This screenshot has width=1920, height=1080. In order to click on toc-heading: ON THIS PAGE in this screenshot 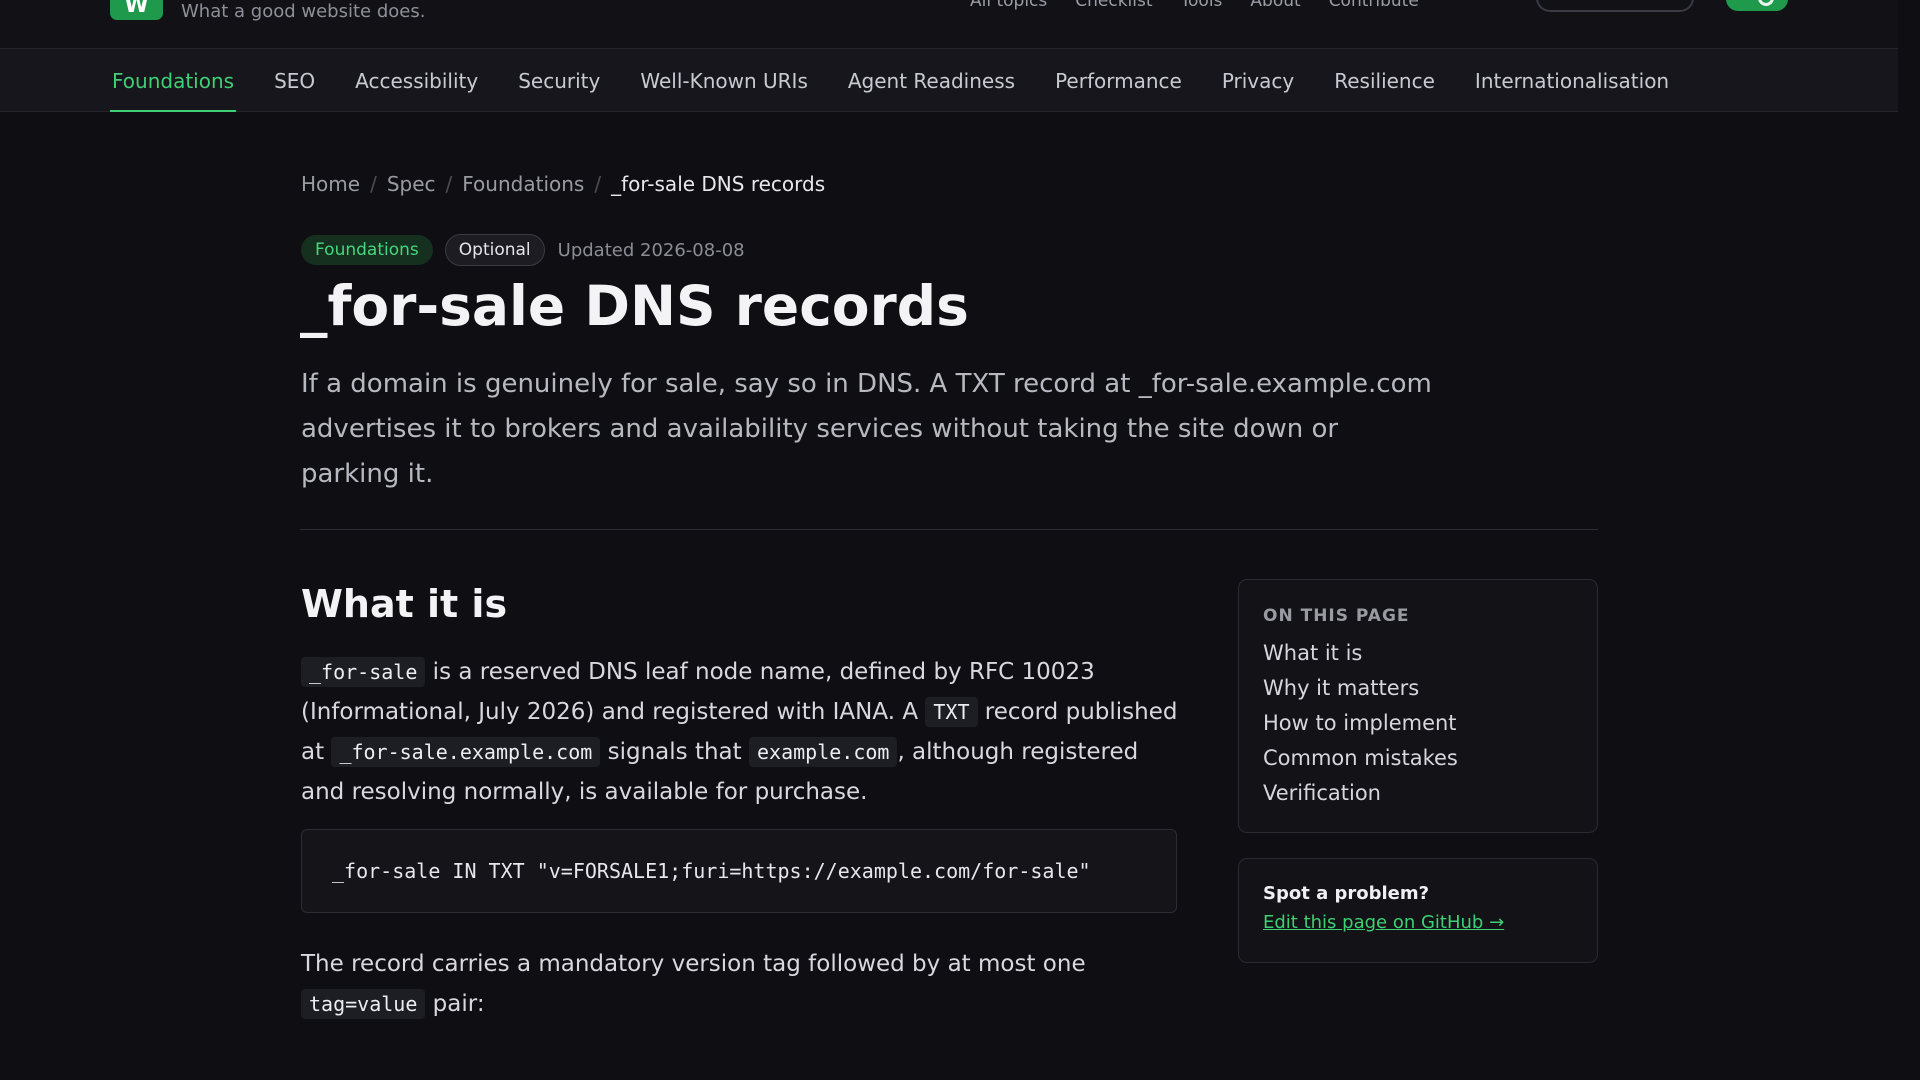, I will do `click(1336, 616)`.